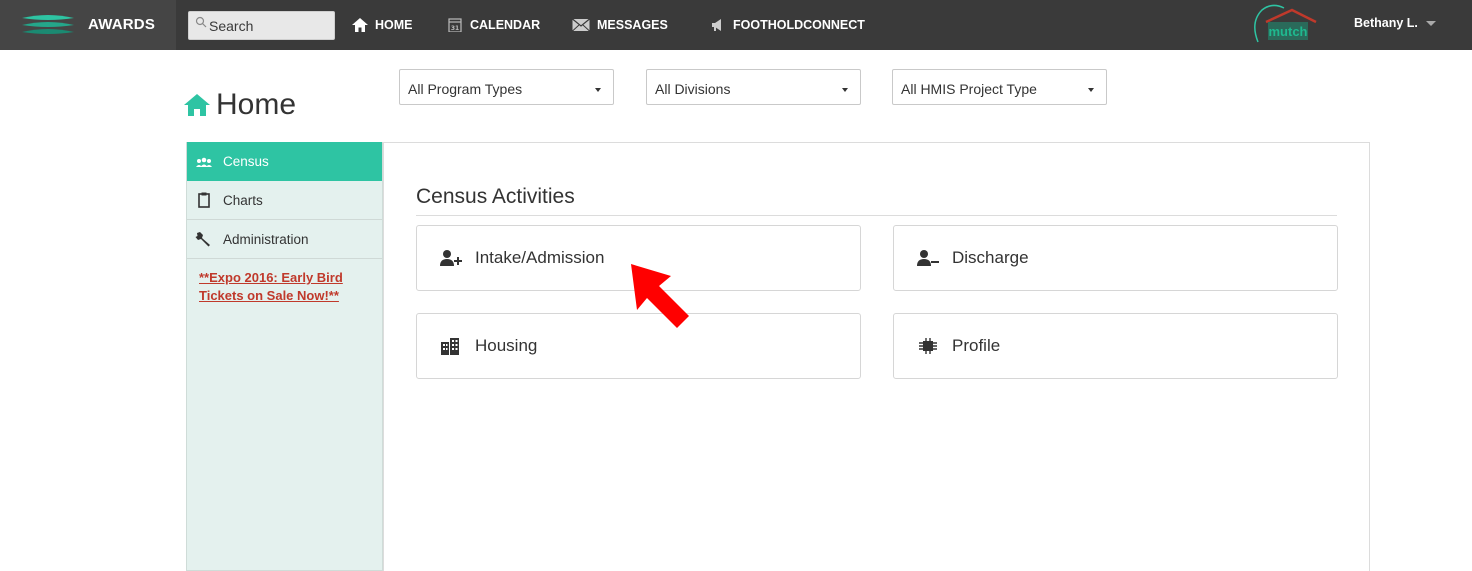  Describe the element at coordinates (505, 25) in the screenshot. I see `nav-calendar-label: CALENDAR` at that location.